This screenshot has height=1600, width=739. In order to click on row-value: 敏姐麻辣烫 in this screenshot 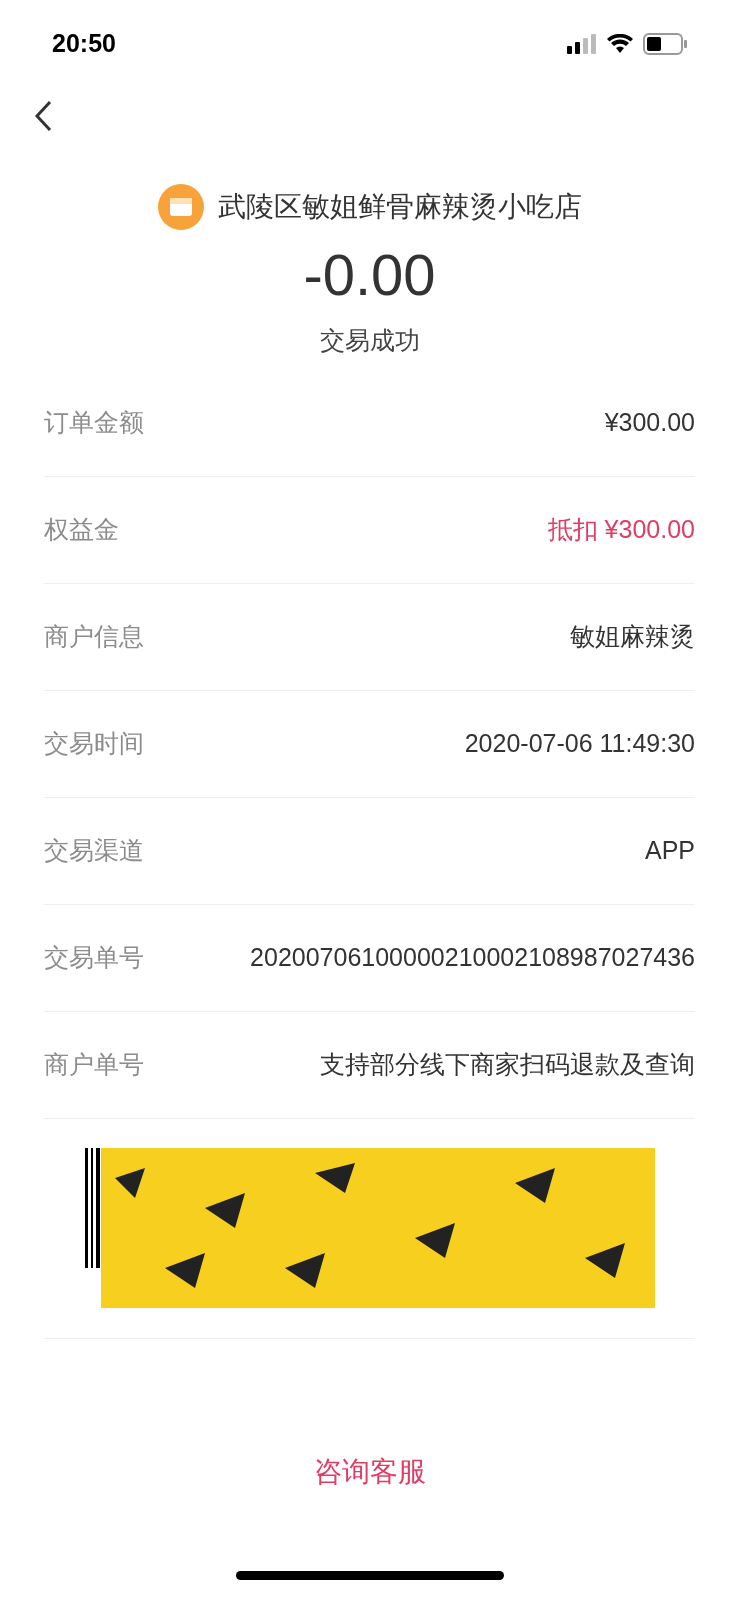, I will do `click(632, 636)`.